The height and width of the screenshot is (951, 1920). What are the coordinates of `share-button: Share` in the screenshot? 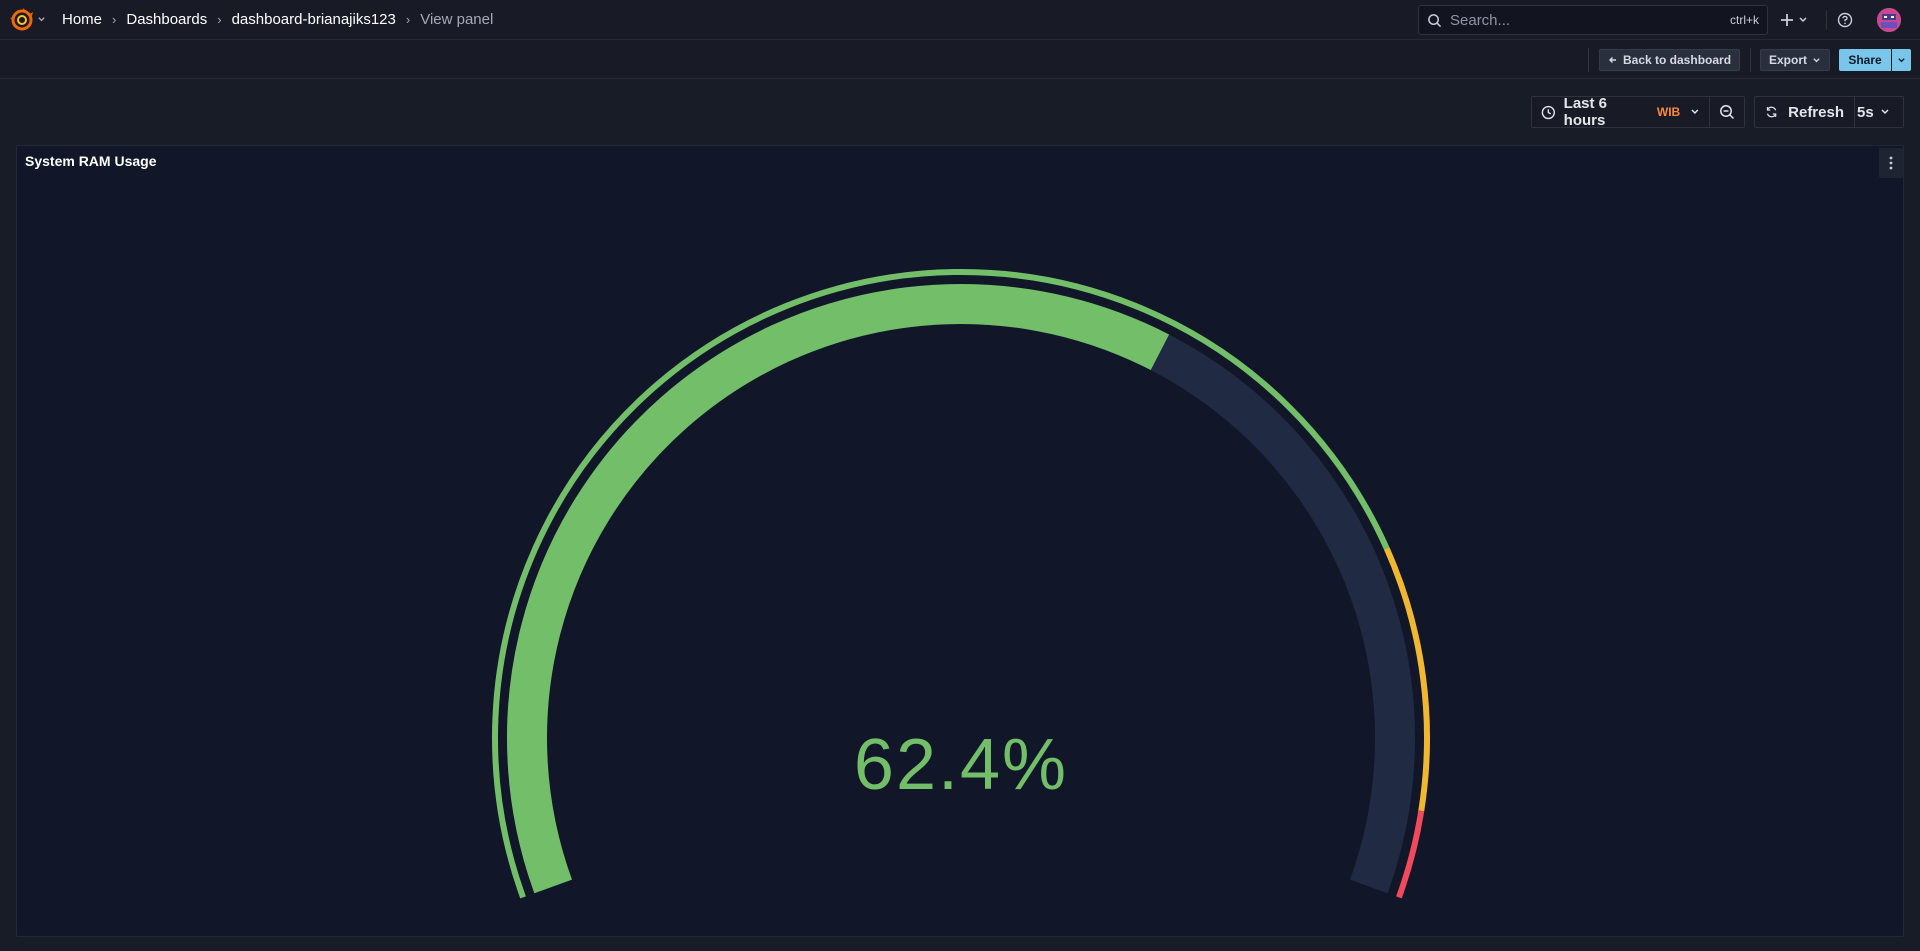 It's located at (1865, 60).